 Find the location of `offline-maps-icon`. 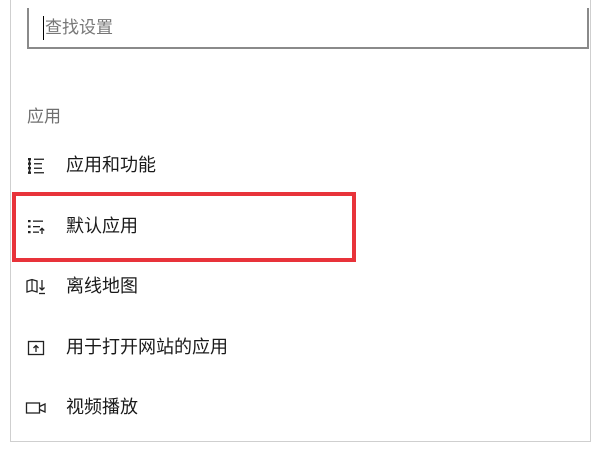

offline-maps-icon is located at coordinates (36, 287).